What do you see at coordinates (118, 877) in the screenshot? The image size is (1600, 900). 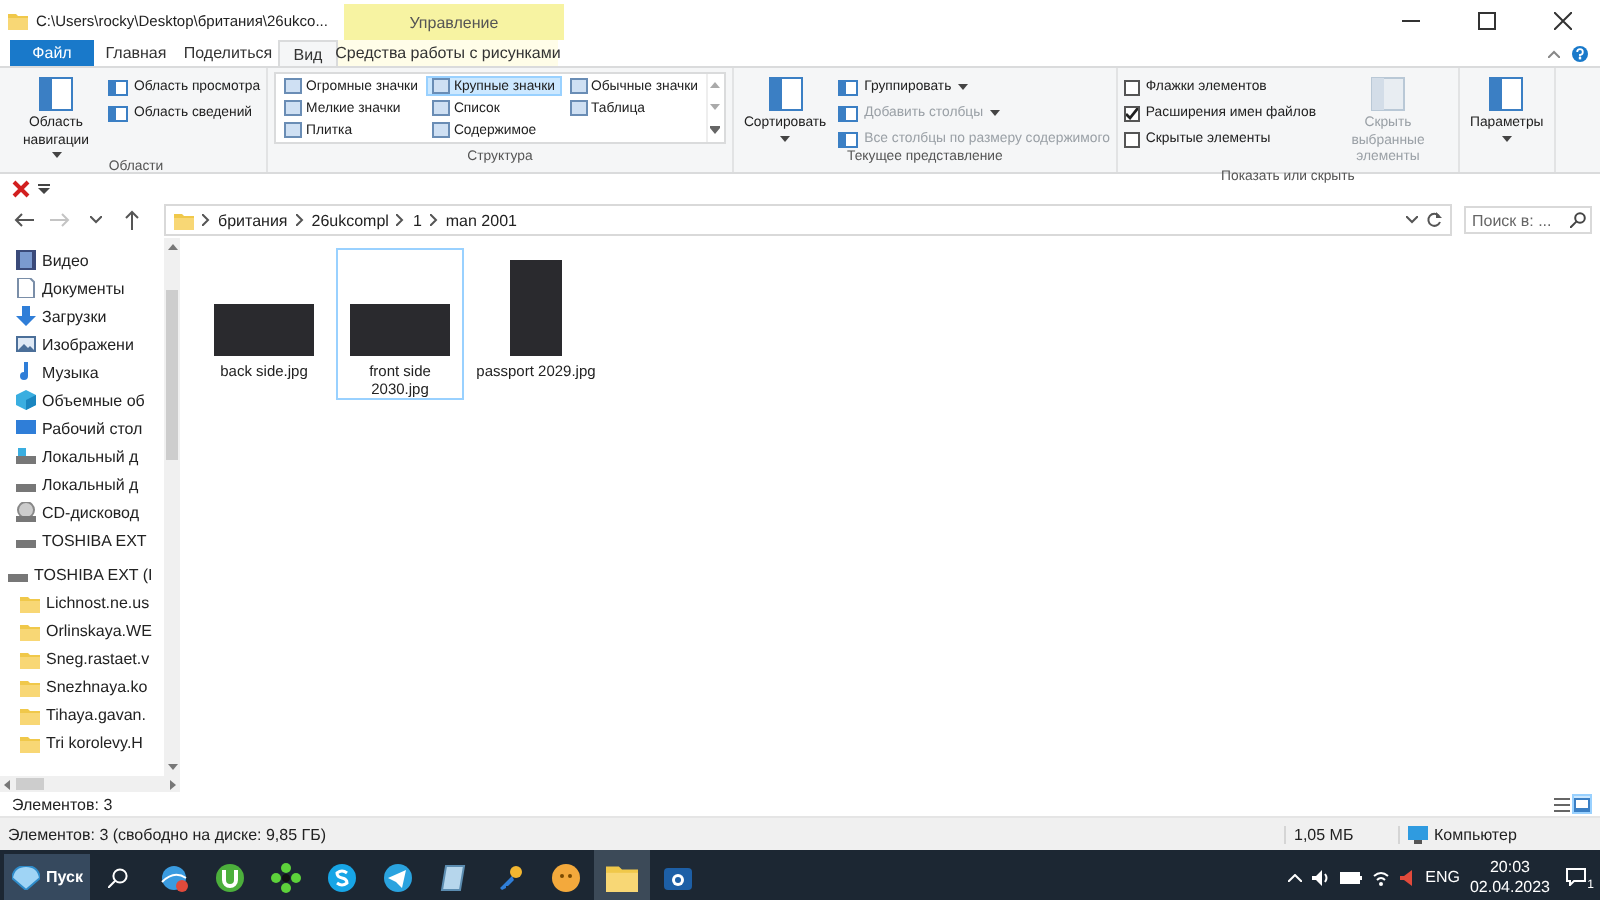 I see `search-icon` at bounding box center [118, 877].